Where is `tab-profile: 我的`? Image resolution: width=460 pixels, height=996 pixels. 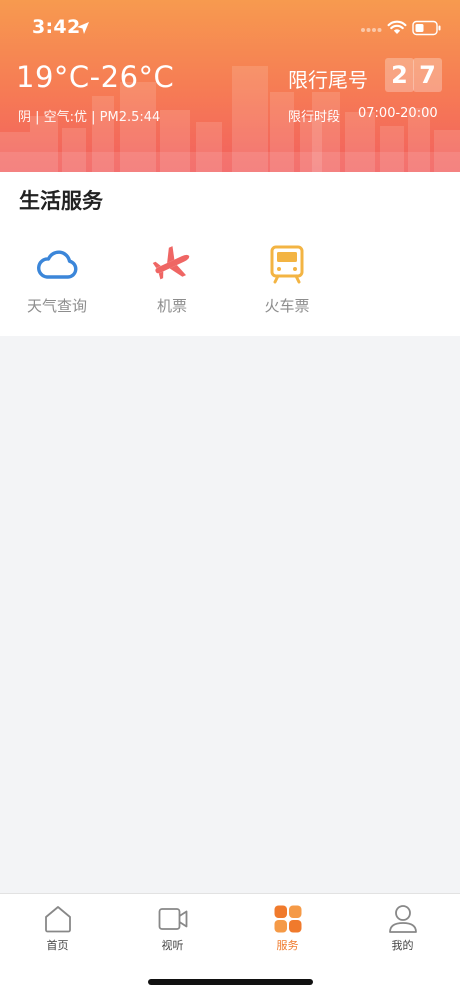
tab-profile: 我的 is located at coordinates (402, 928).